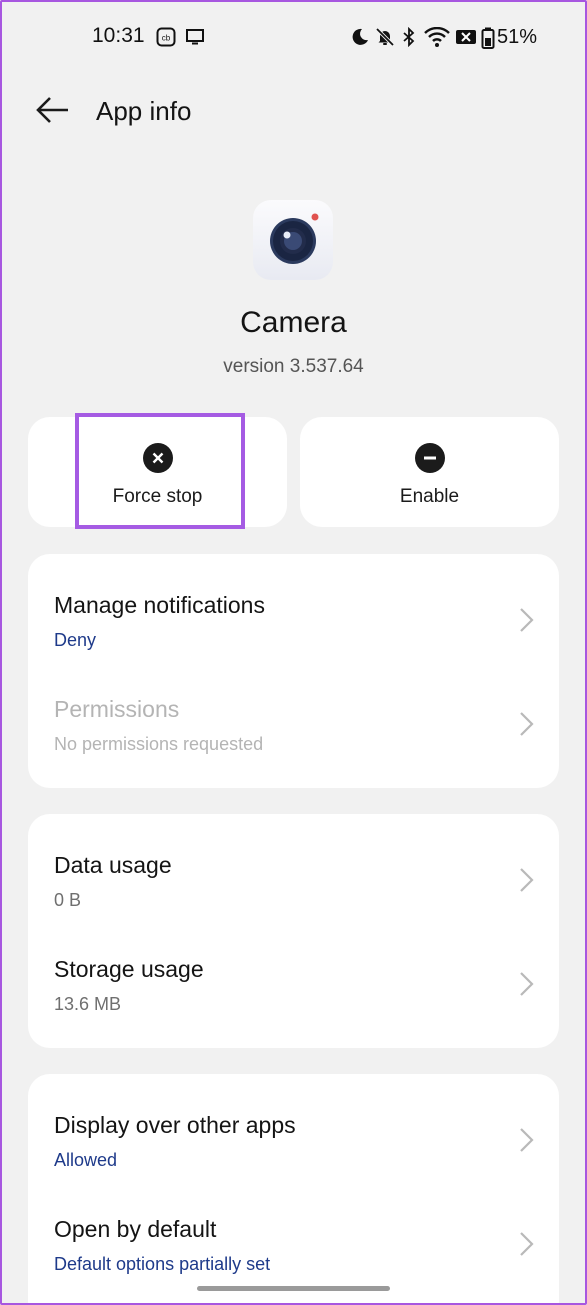  Describe the element at coordinates (195, 39) in the screenshot. I see `screen-icon` at that location.